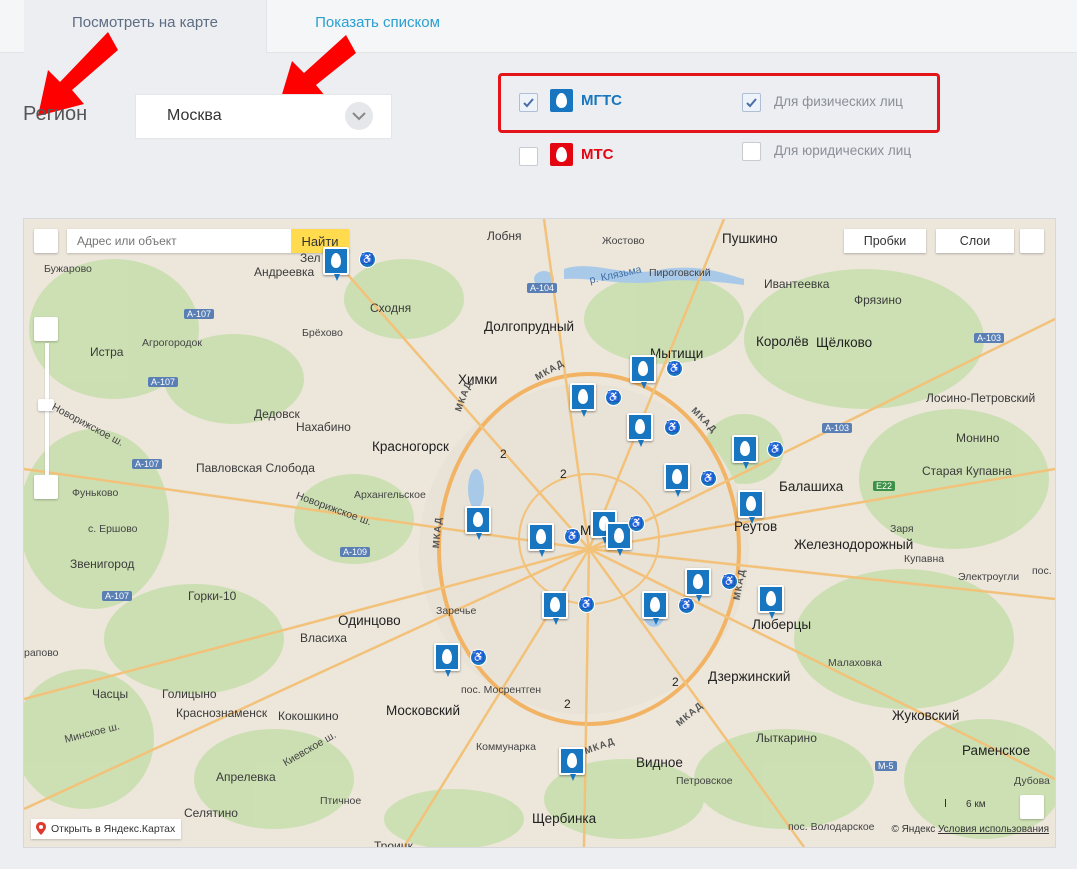  What do you see at coordinates (989, 577) in the screenshot?
I see `map-label: Электроугли` at bounding box center [989, 577].